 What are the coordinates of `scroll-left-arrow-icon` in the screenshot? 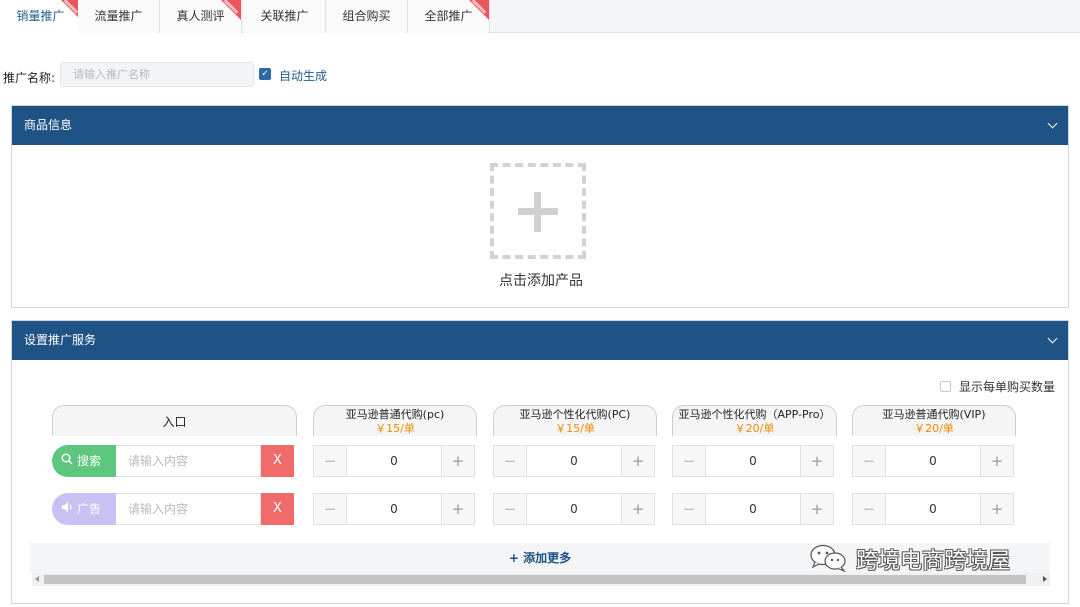 It's located at (37, 579).